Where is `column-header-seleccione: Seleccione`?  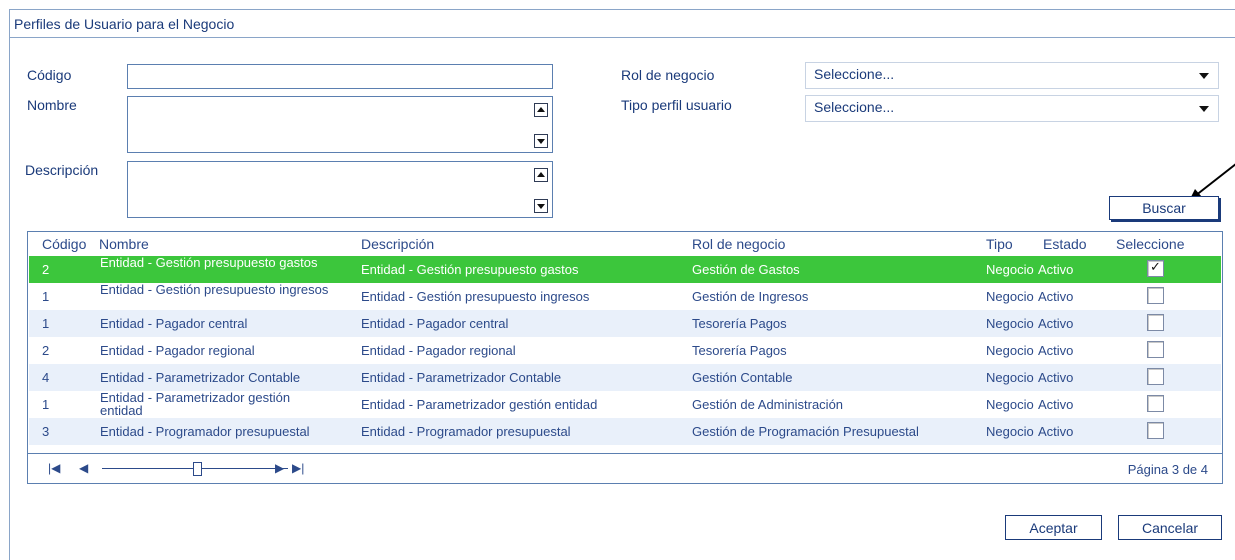
column-header-seleccione: Seleccione is located at coordinates (1150, 244).